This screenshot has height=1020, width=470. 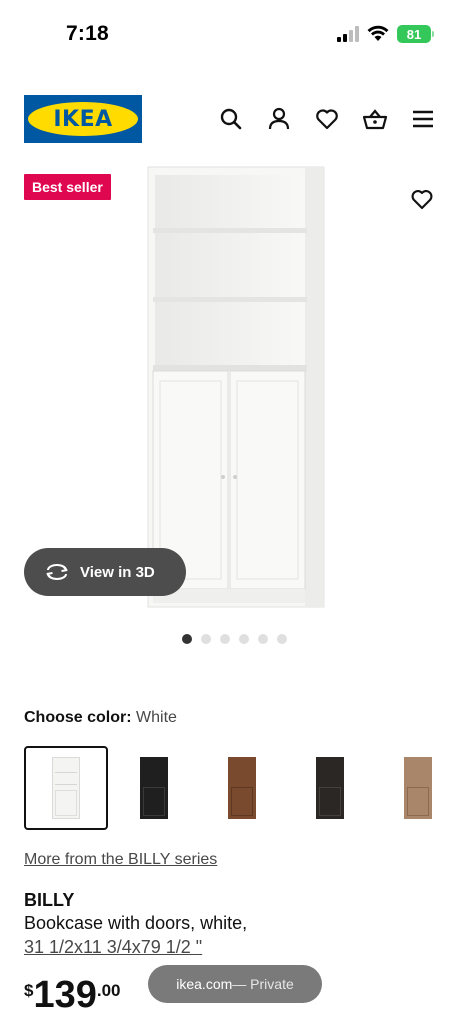 What do you see at coordinates (113, 947) in the screenshot?
I see `product-dimensions-link: 31 1/2x11 3/4x79 1/2 "` at bounding box center [113, 947].